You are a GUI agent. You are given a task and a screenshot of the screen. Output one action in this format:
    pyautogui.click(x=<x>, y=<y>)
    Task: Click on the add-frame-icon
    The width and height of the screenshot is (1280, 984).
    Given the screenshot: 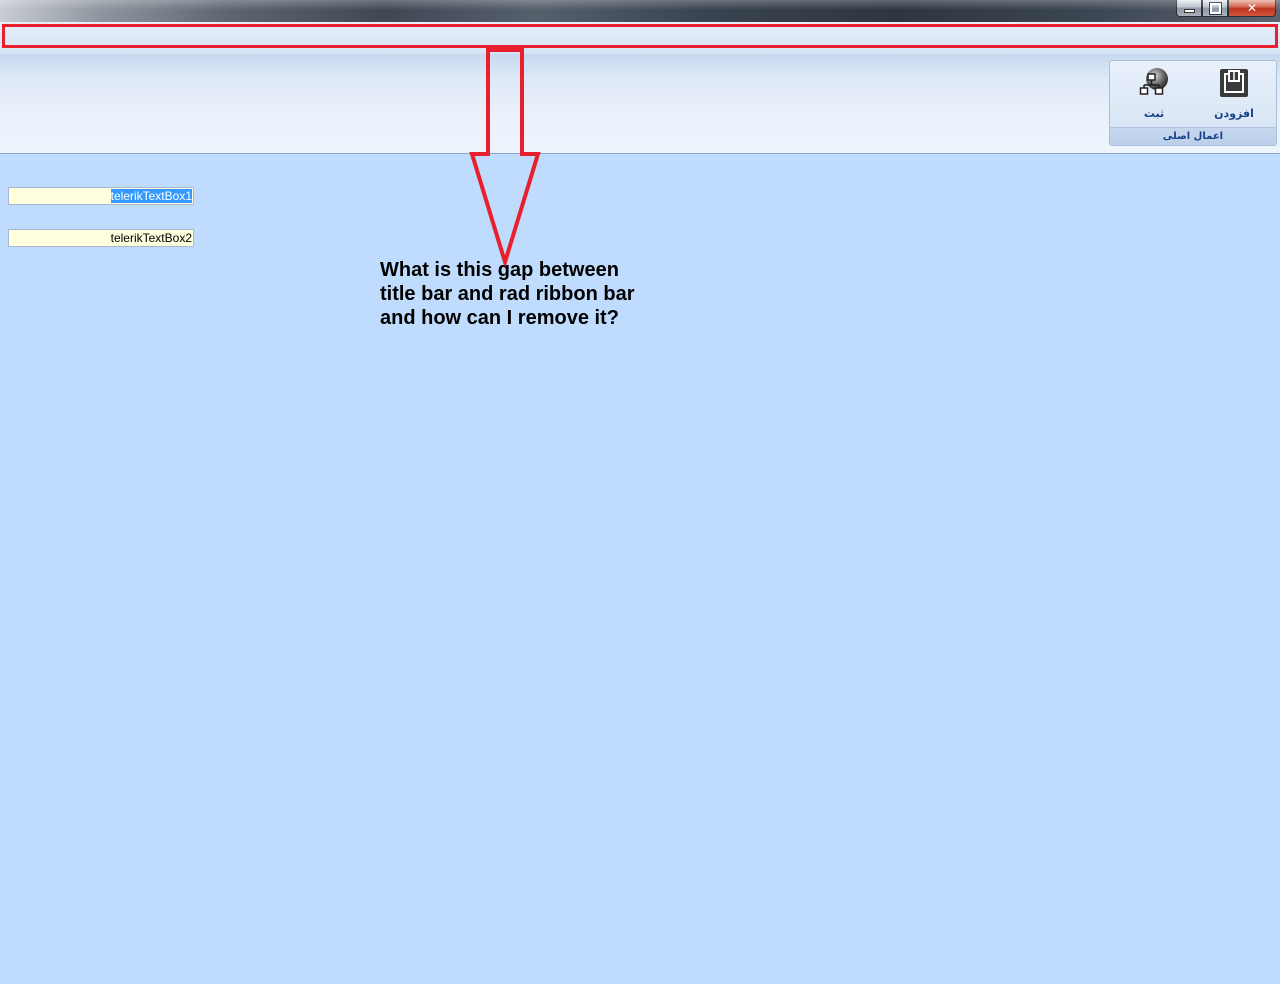 What is the action you would take?
    pyautogui.click(x=1234, y=83)
    